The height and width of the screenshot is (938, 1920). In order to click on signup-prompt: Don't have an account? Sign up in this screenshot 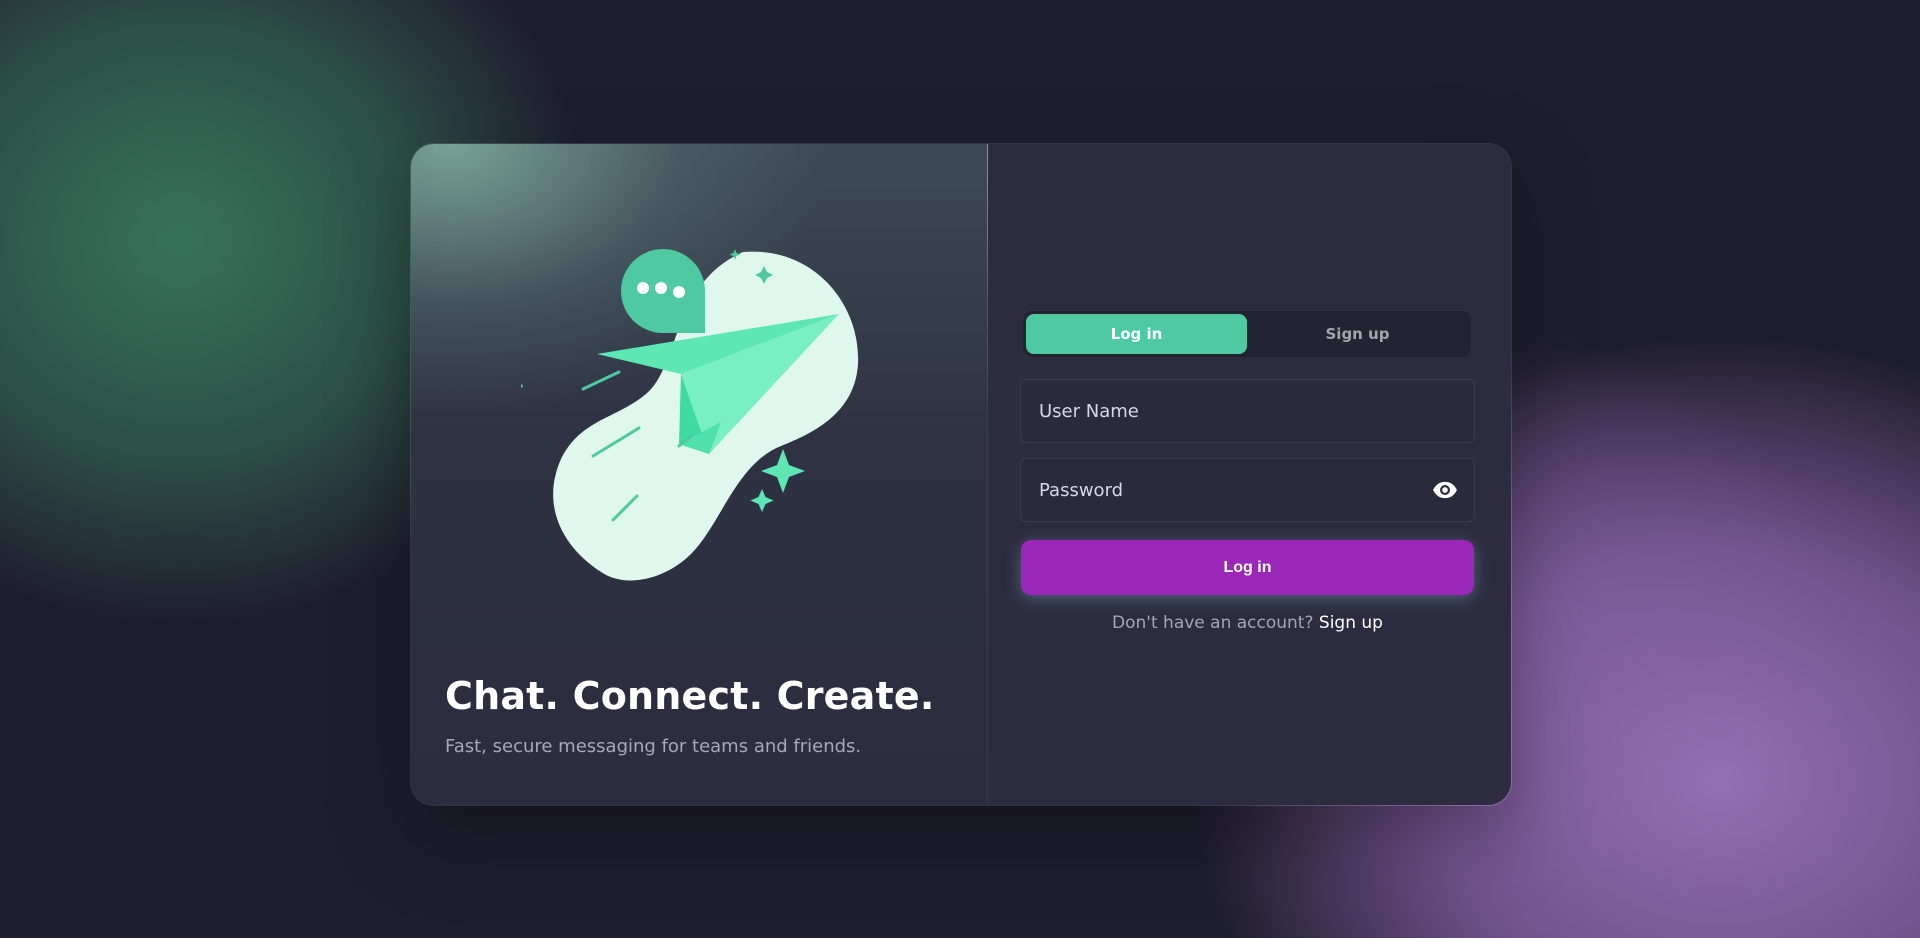, I will do `click(1247, 623)`.